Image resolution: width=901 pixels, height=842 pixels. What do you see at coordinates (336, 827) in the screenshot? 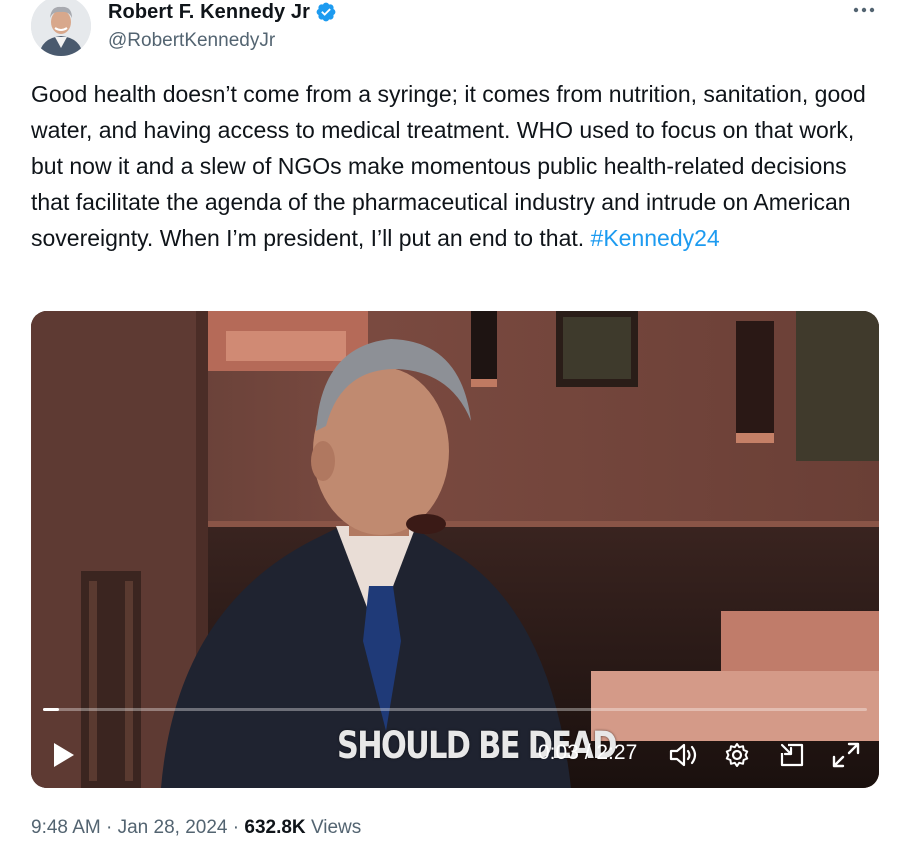
I see `views-label: Views` at bounding box center [336, 827].